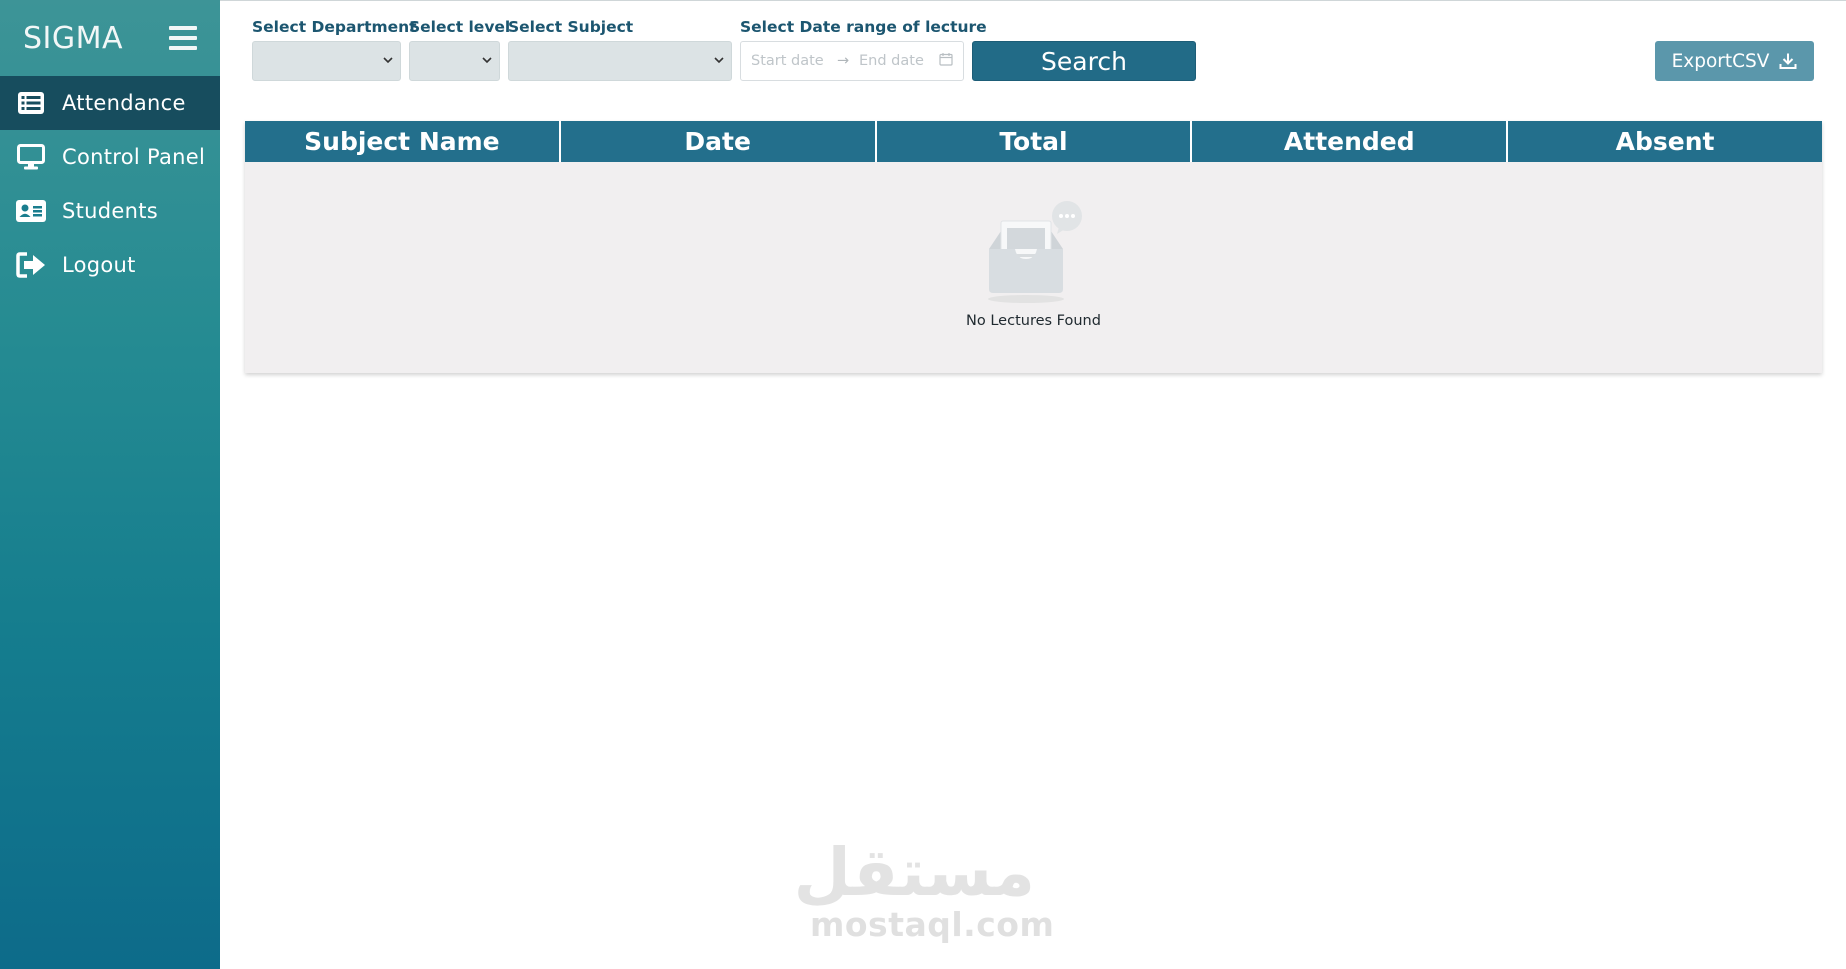 The height and width of the screenshot is (969, 1846). What do you see at coordinates (946, 61) in the screenshot?
I see `calendar-icon` at bounding box center [946, 61].